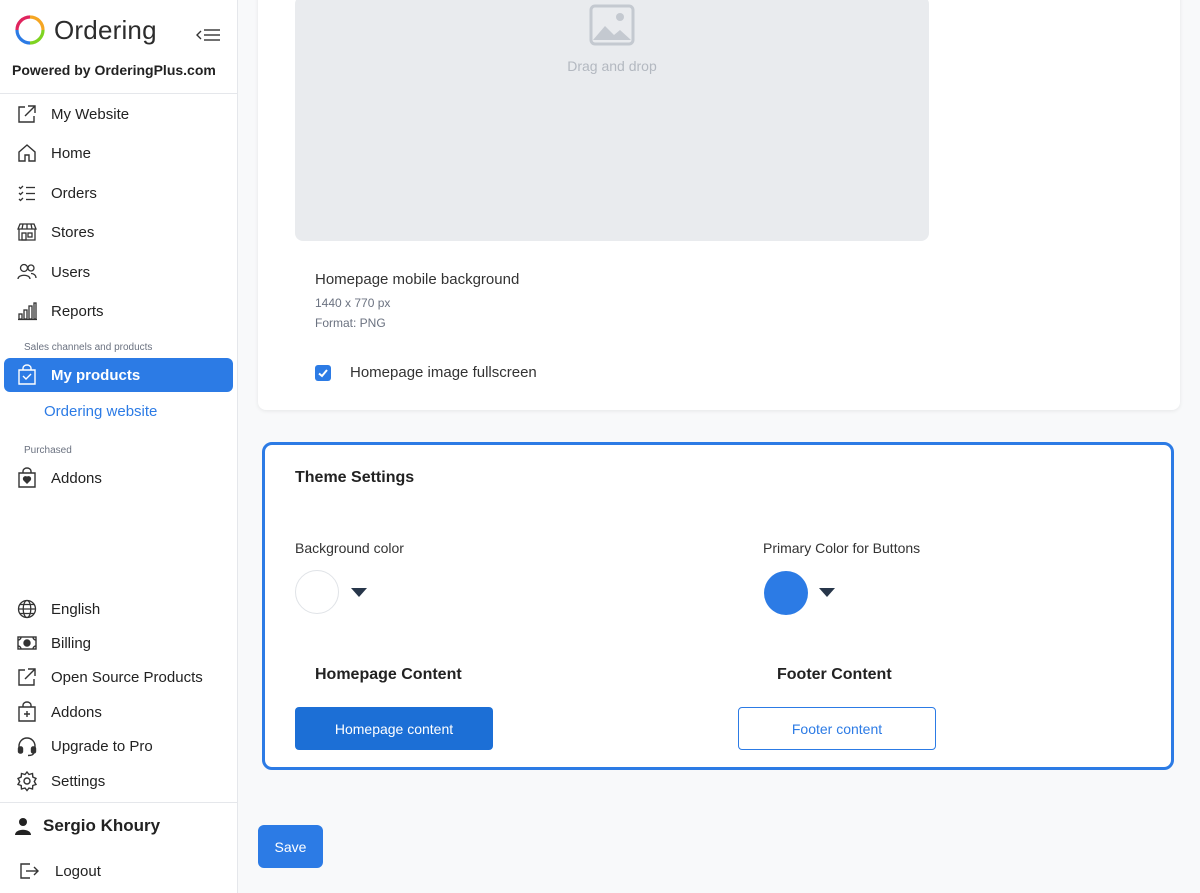 This screenshot has height=893, width=1200. I want to click on sidebar-item-settings: Settings, so click(118, 781).